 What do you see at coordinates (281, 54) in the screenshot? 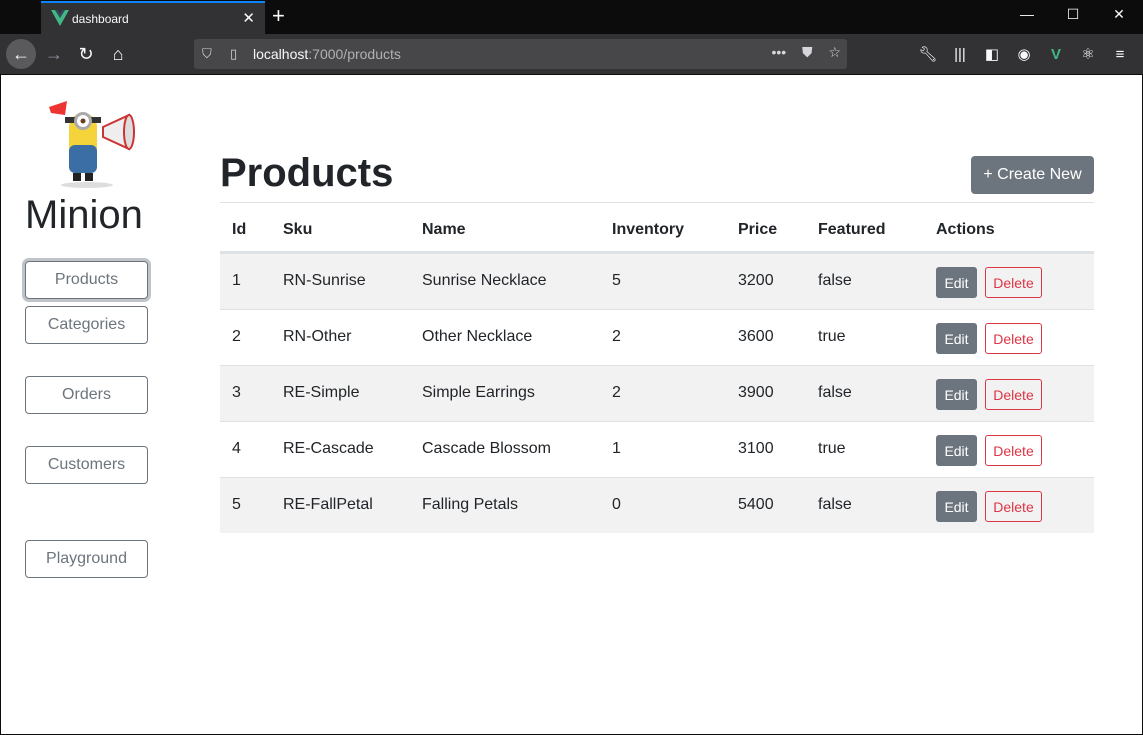
I see `url-host: localhost` at bounding box center [281, 54].